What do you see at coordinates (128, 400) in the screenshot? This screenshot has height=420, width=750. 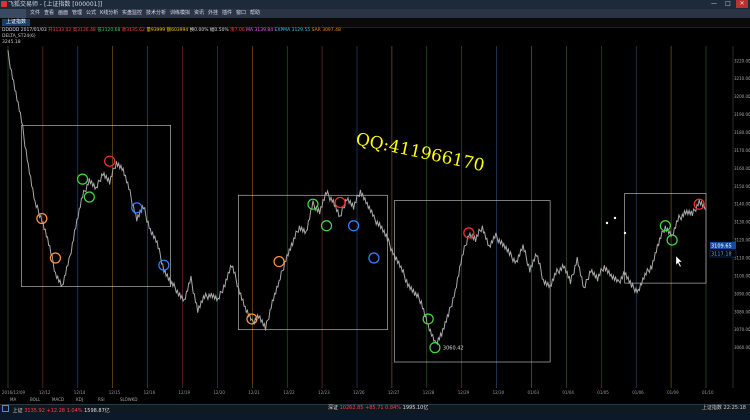 I see `indicator-tab-slowkd: SLOWKD` at bounding box center [128, 400].